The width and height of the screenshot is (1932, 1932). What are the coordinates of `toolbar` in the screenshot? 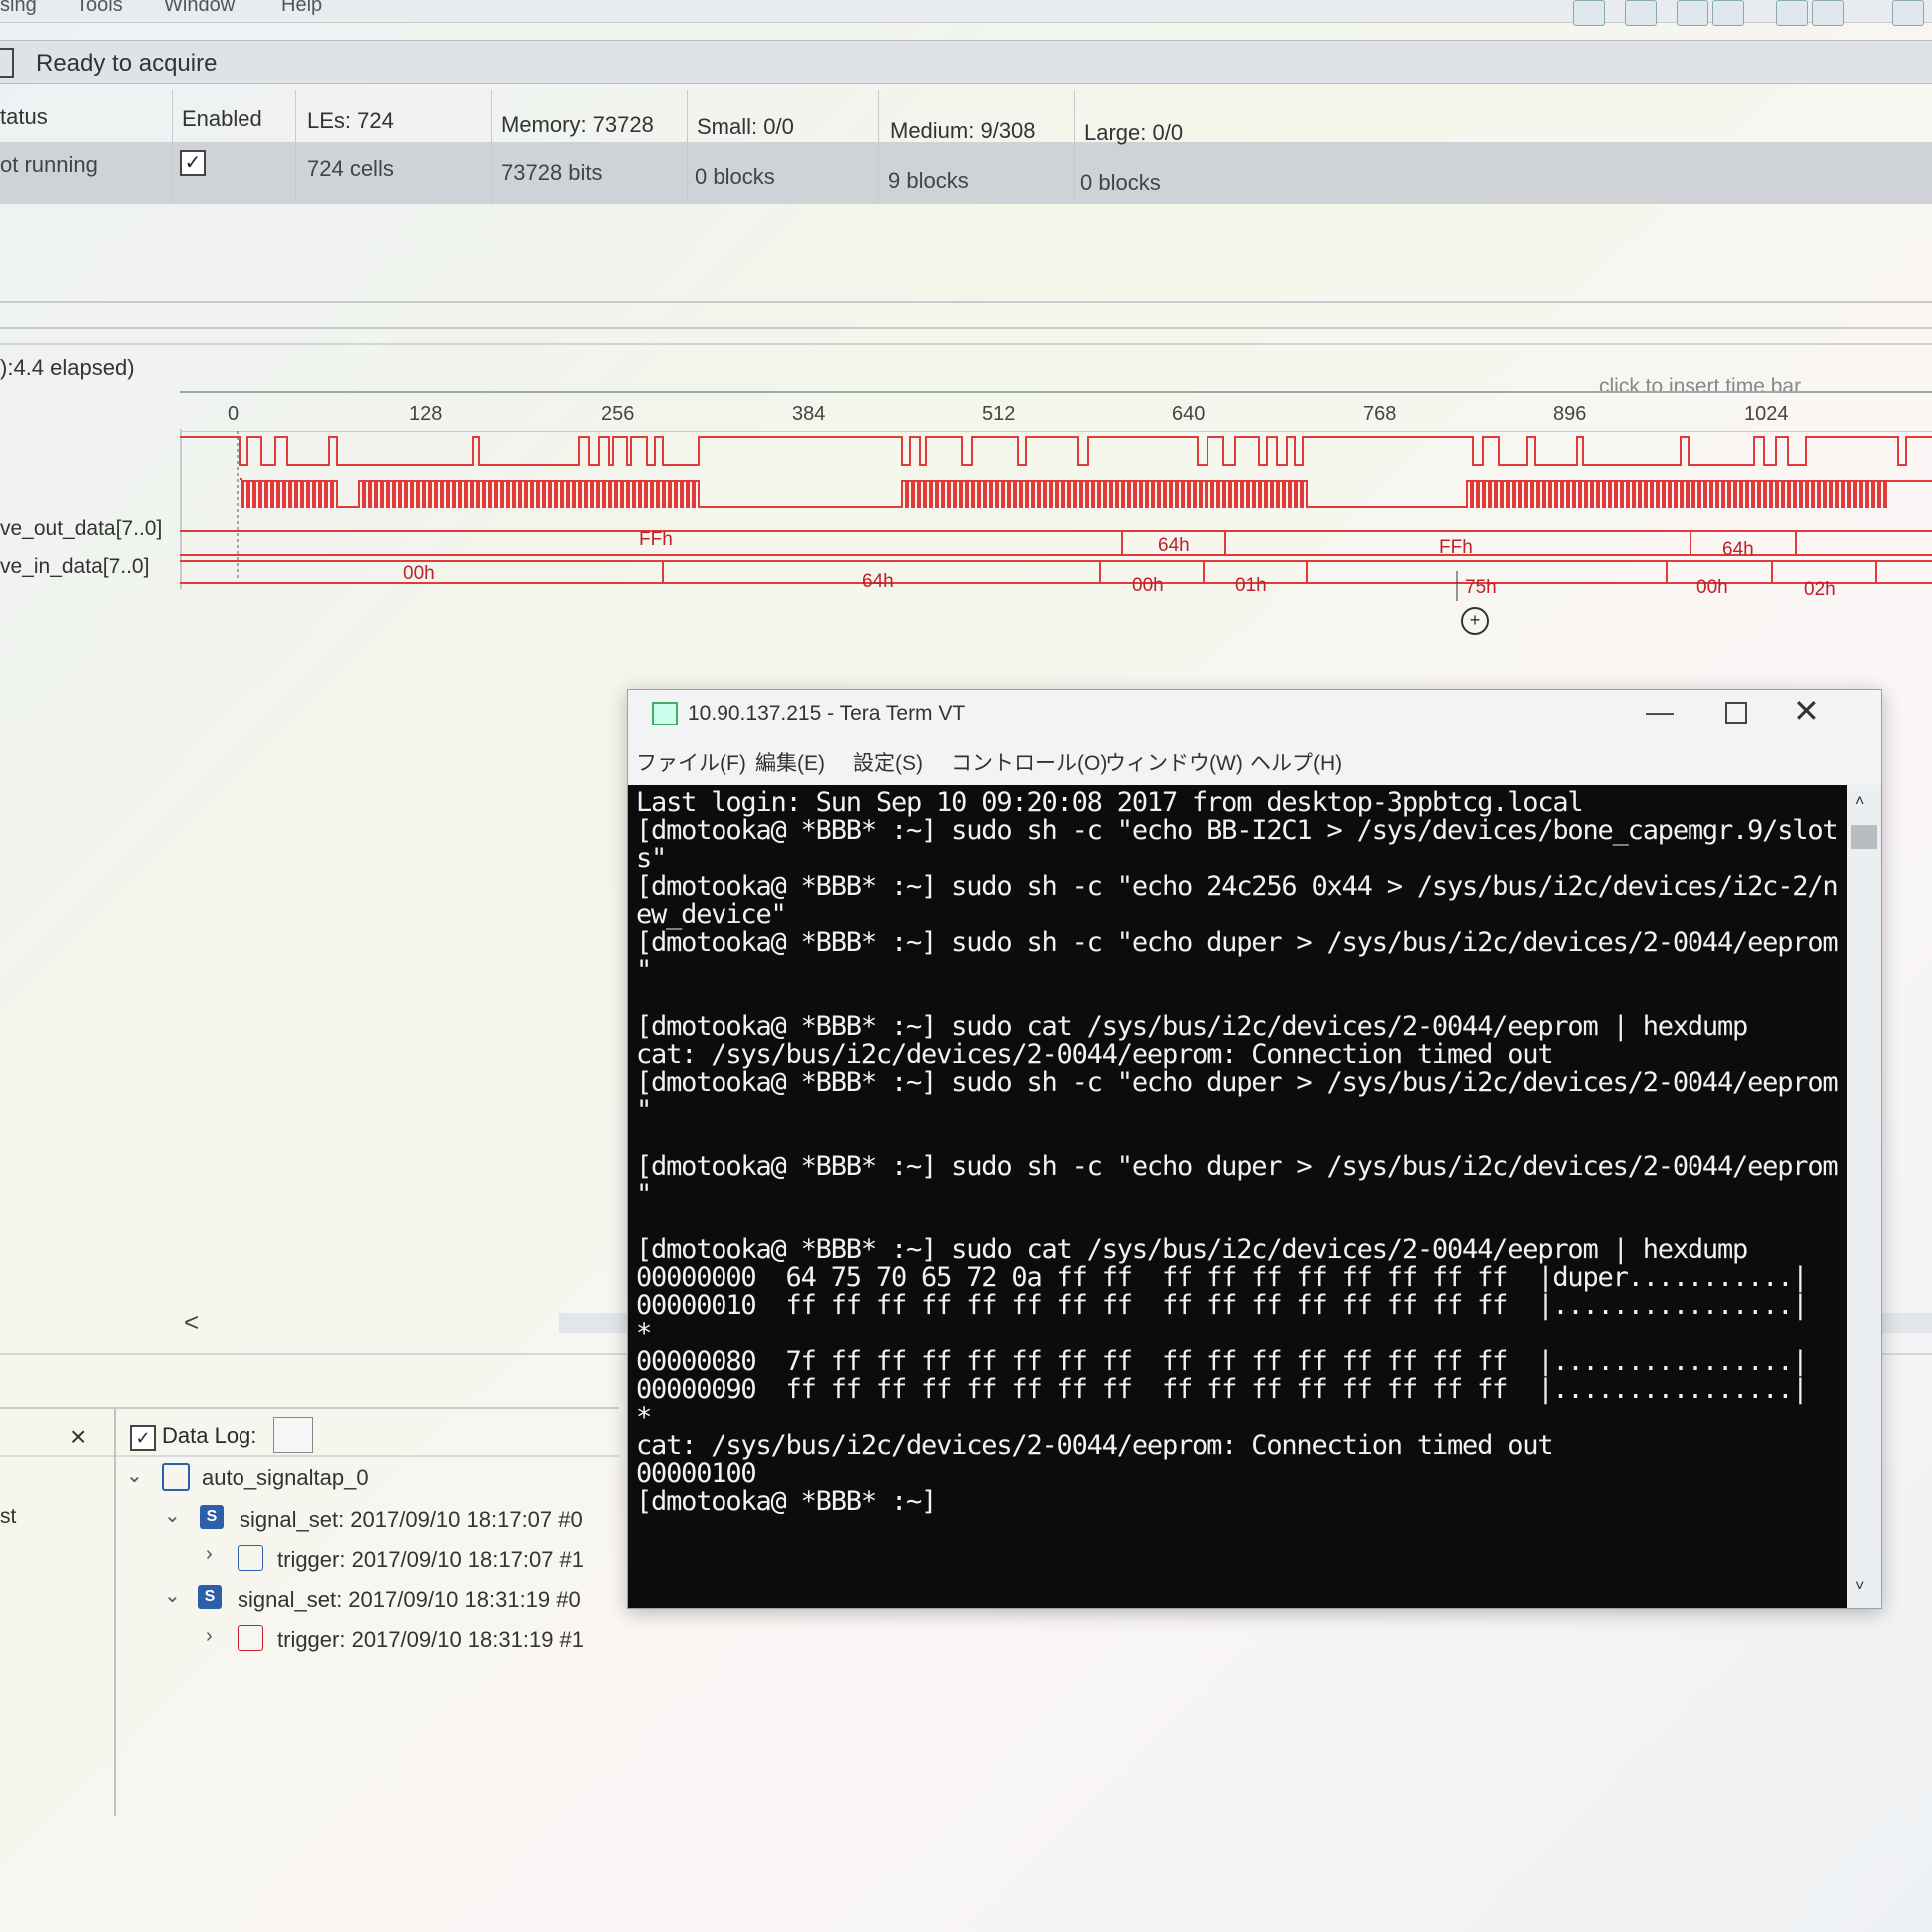 It's located at (1742, 13).